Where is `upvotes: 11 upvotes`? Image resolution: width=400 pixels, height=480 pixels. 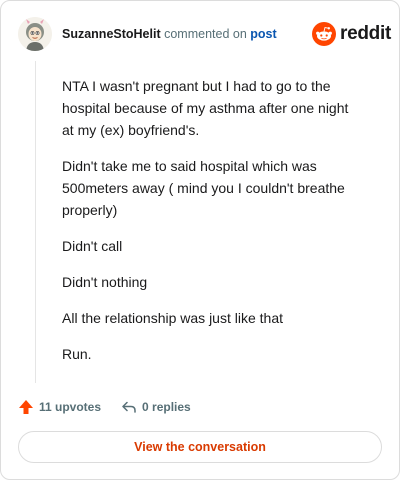 upvotes: 11 upvotes is located at coordinates (59, 407).